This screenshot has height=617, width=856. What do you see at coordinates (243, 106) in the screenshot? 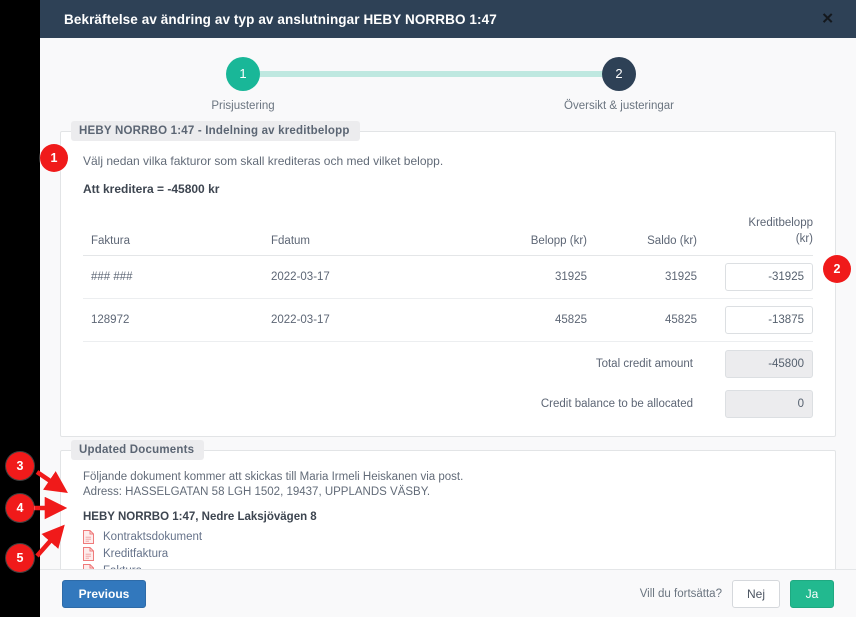
I see `step-1-label: Prisjustering` at bounding box center [243, 106].